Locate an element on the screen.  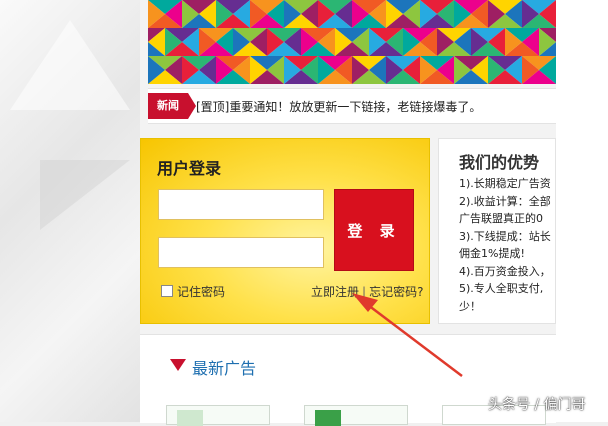
login-button: 登 录 is located at coordinates (374, 230).